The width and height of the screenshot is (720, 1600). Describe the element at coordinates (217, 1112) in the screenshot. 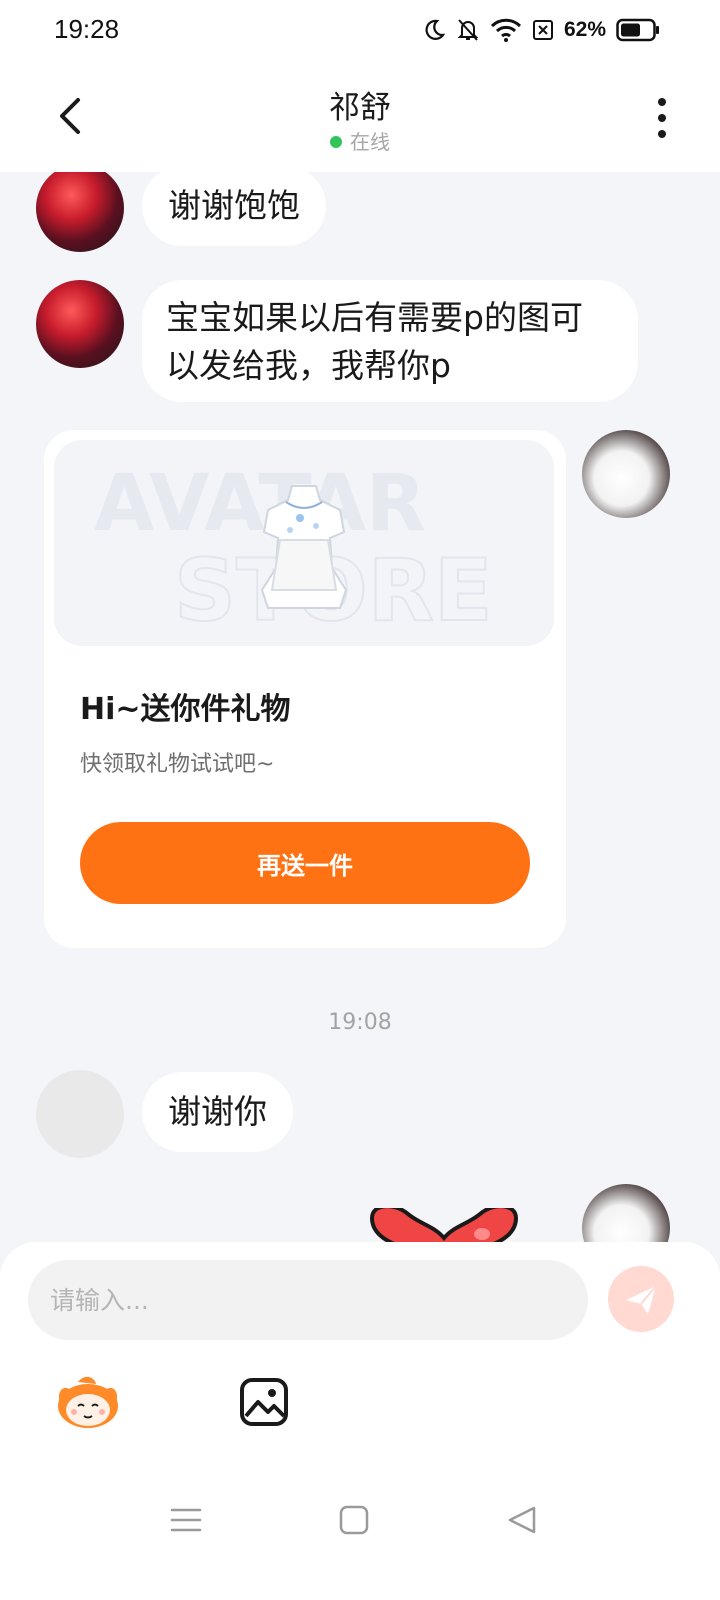

I see `message-bubble: 谢谢你` at that location.